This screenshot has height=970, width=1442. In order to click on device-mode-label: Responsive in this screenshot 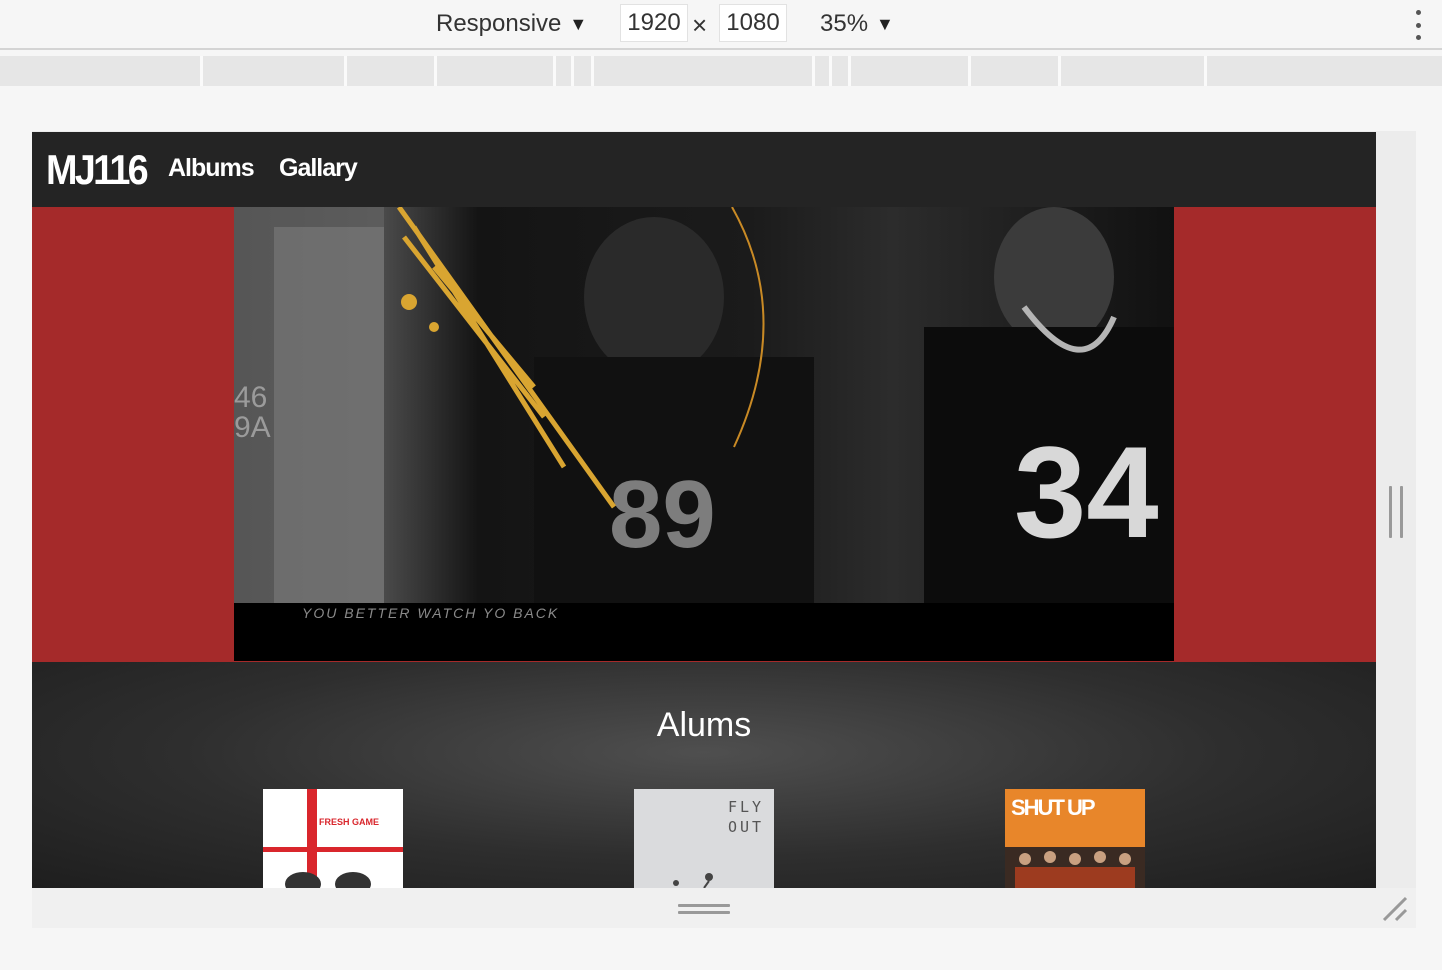, I will do `click(499, 23)`.